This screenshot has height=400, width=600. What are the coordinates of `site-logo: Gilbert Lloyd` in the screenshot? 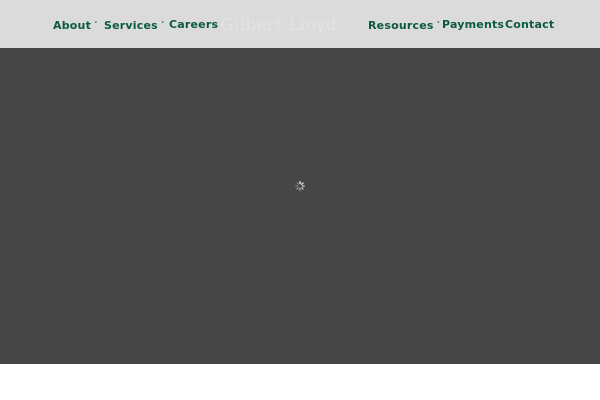 It's located at (288, 25).